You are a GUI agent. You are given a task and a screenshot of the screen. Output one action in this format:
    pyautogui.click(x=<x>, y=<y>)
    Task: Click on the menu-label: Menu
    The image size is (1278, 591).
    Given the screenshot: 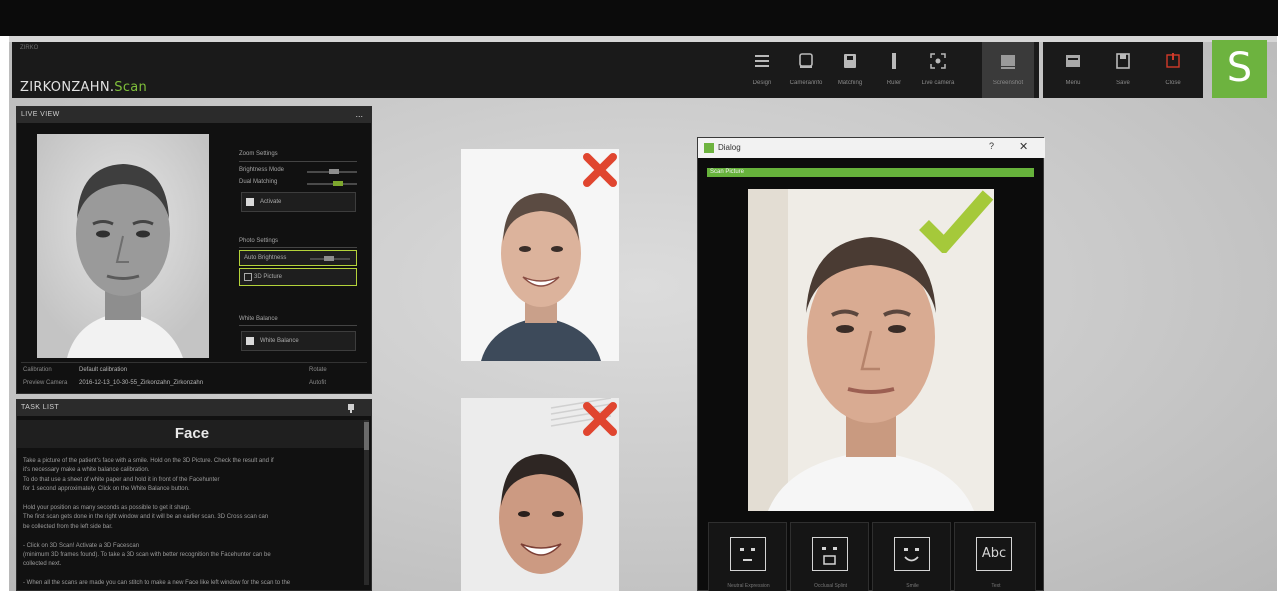 What is the action you would take?
    pyautogui.click(x=1073, y=83)
    